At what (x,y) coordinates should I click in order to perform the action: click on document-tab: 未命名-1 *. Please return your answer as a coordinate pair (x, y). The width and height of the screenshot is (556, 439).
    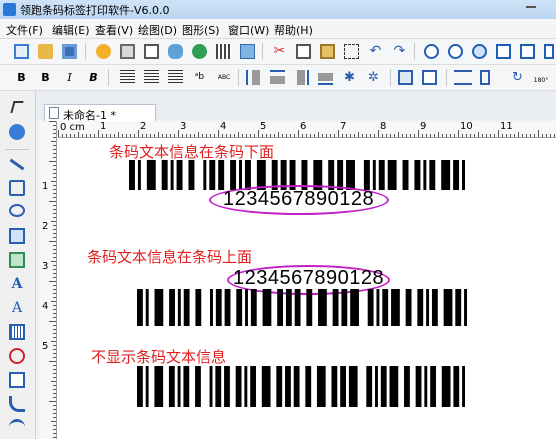
    Looking at the image, I should click on (100, 113).